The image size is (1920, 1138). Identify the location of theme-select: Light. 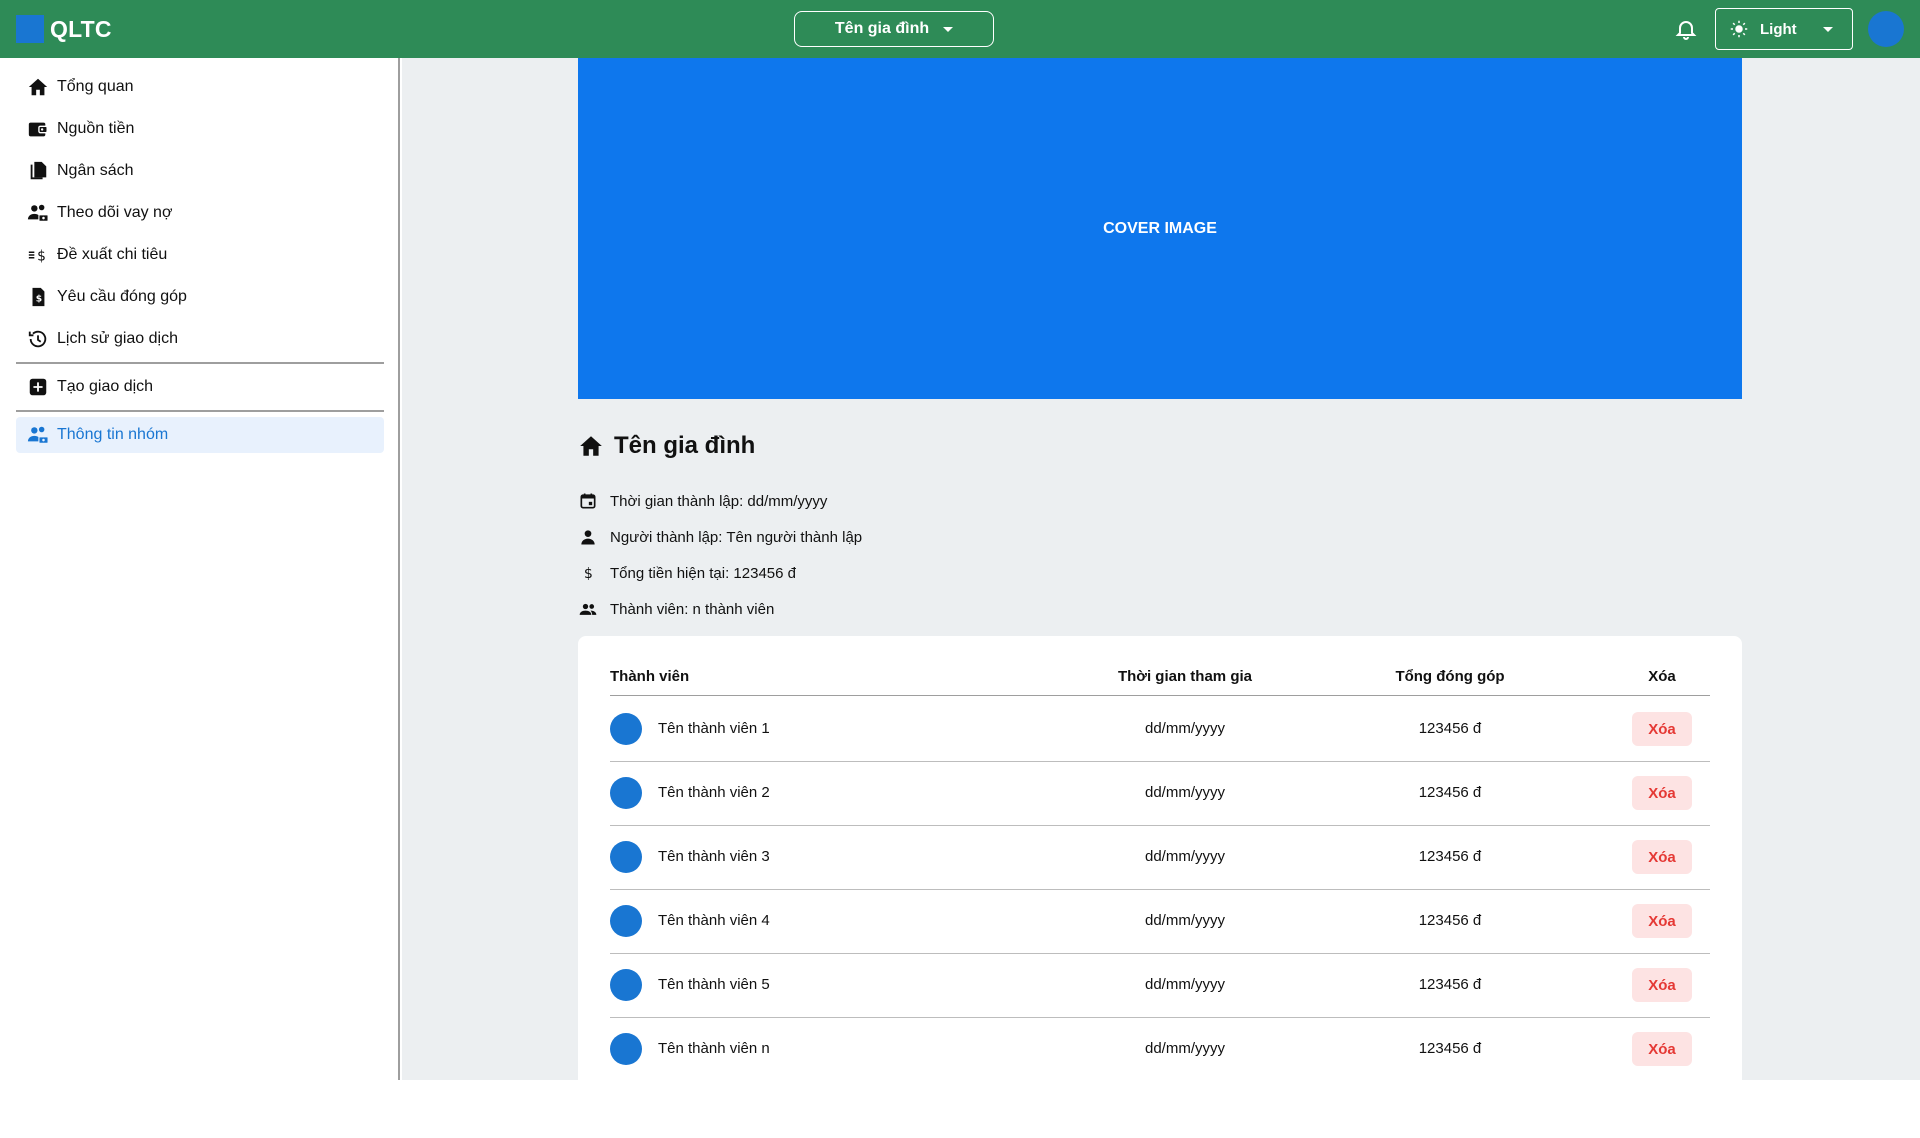
(1784, 29).